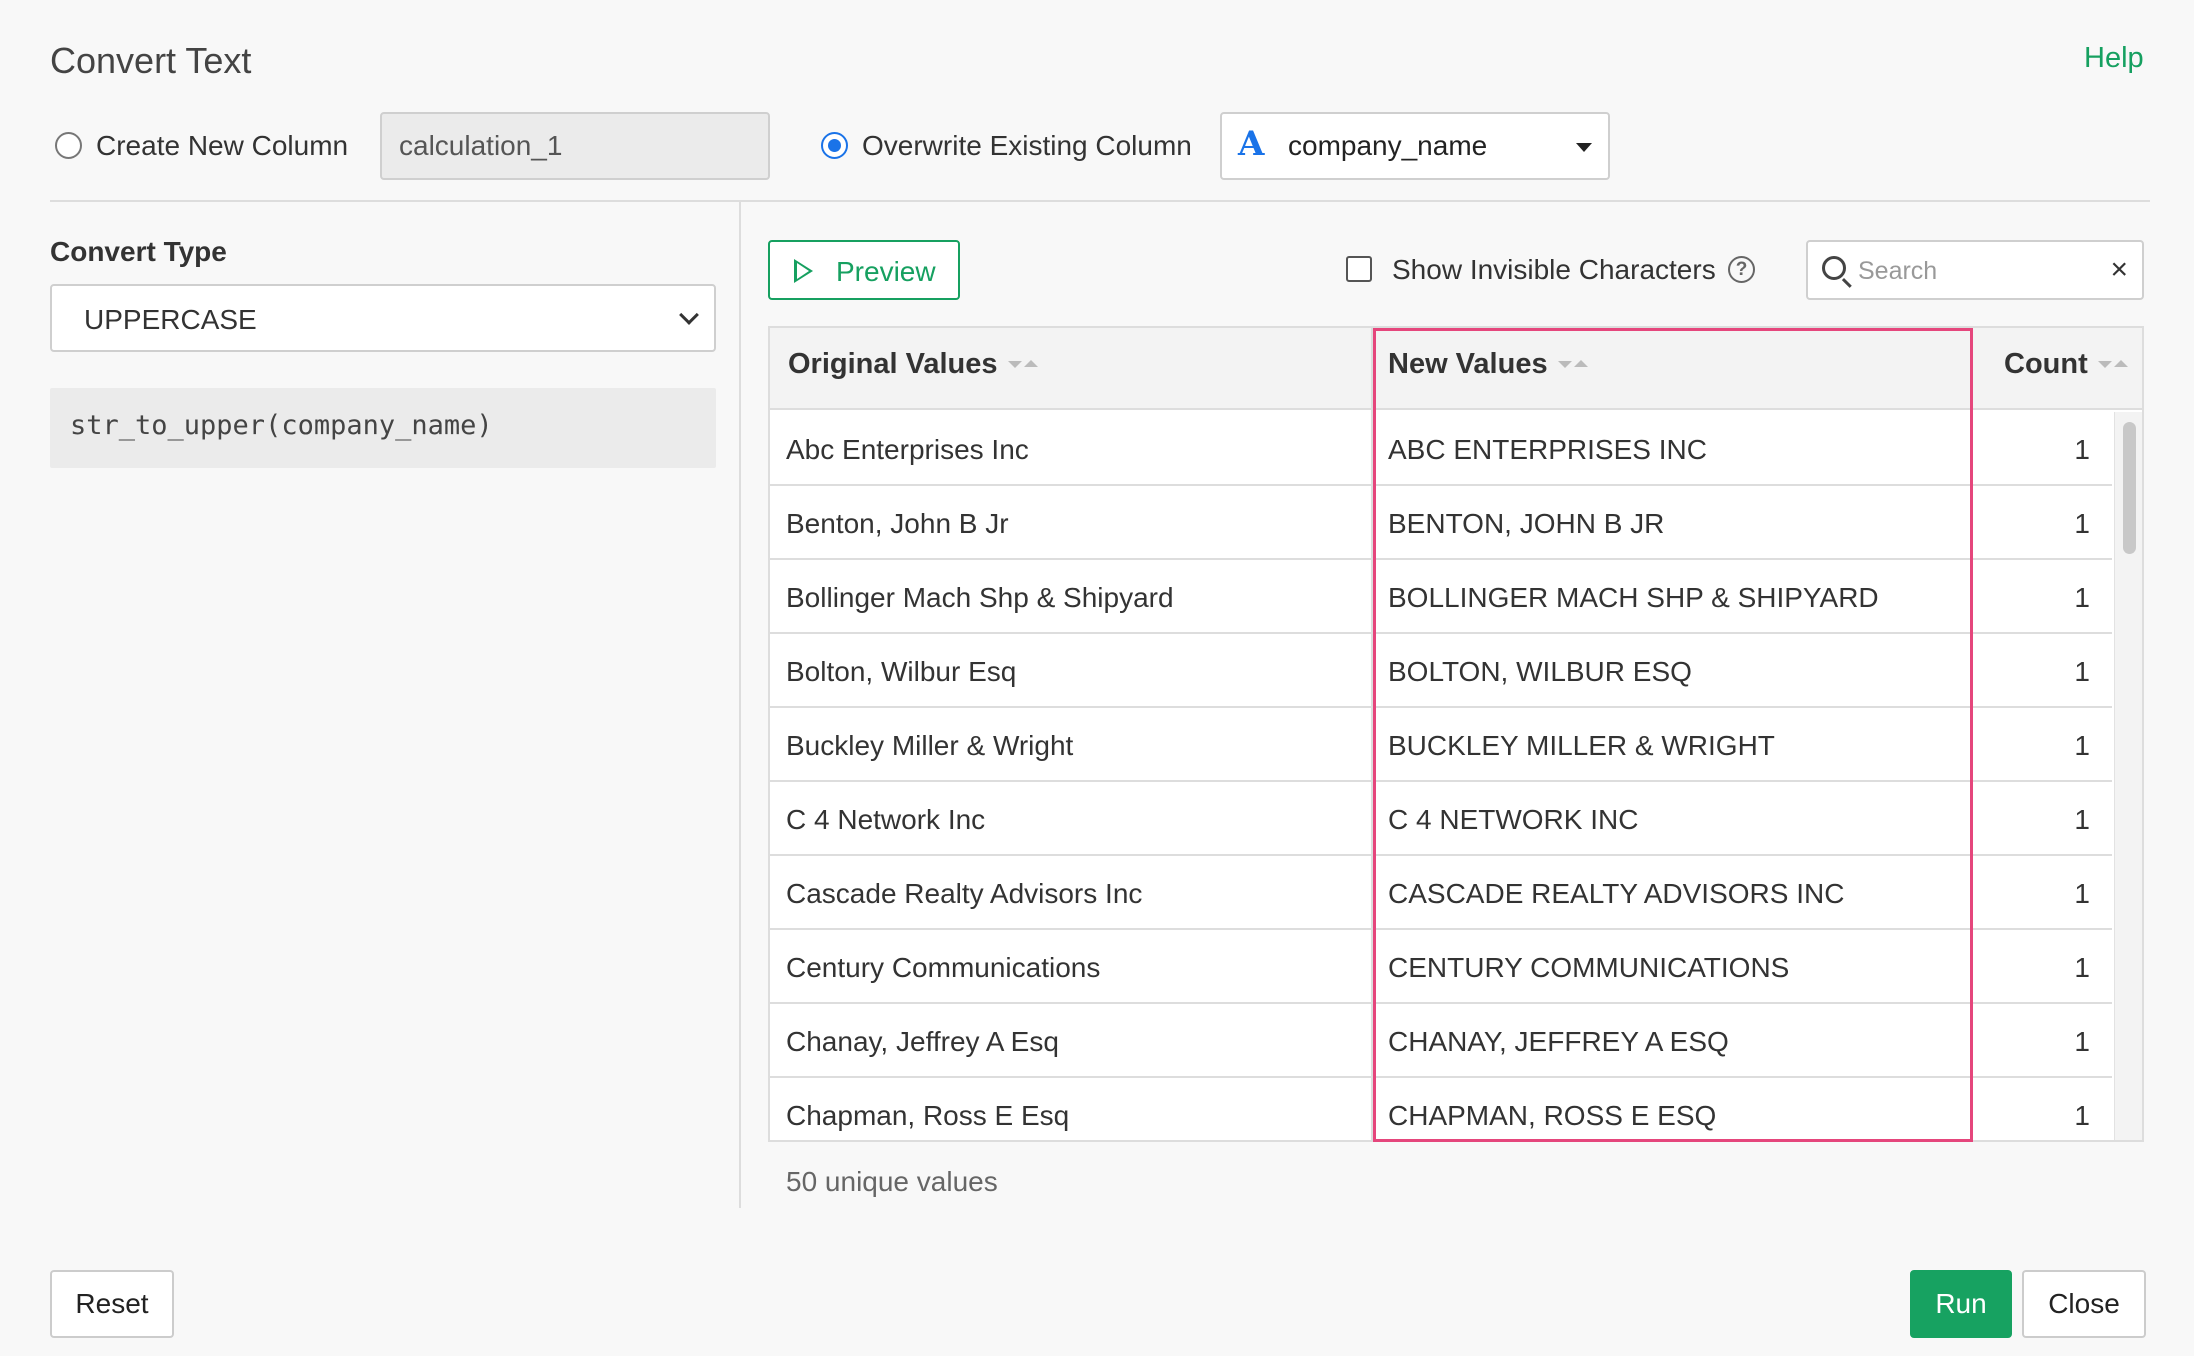 Image resolution: width=2194 pixels, height=1356 pixels. Describe the element at coordinates (383, 318) in the screenshot. I see `convert-type-select: UPPERCASE` at that location.